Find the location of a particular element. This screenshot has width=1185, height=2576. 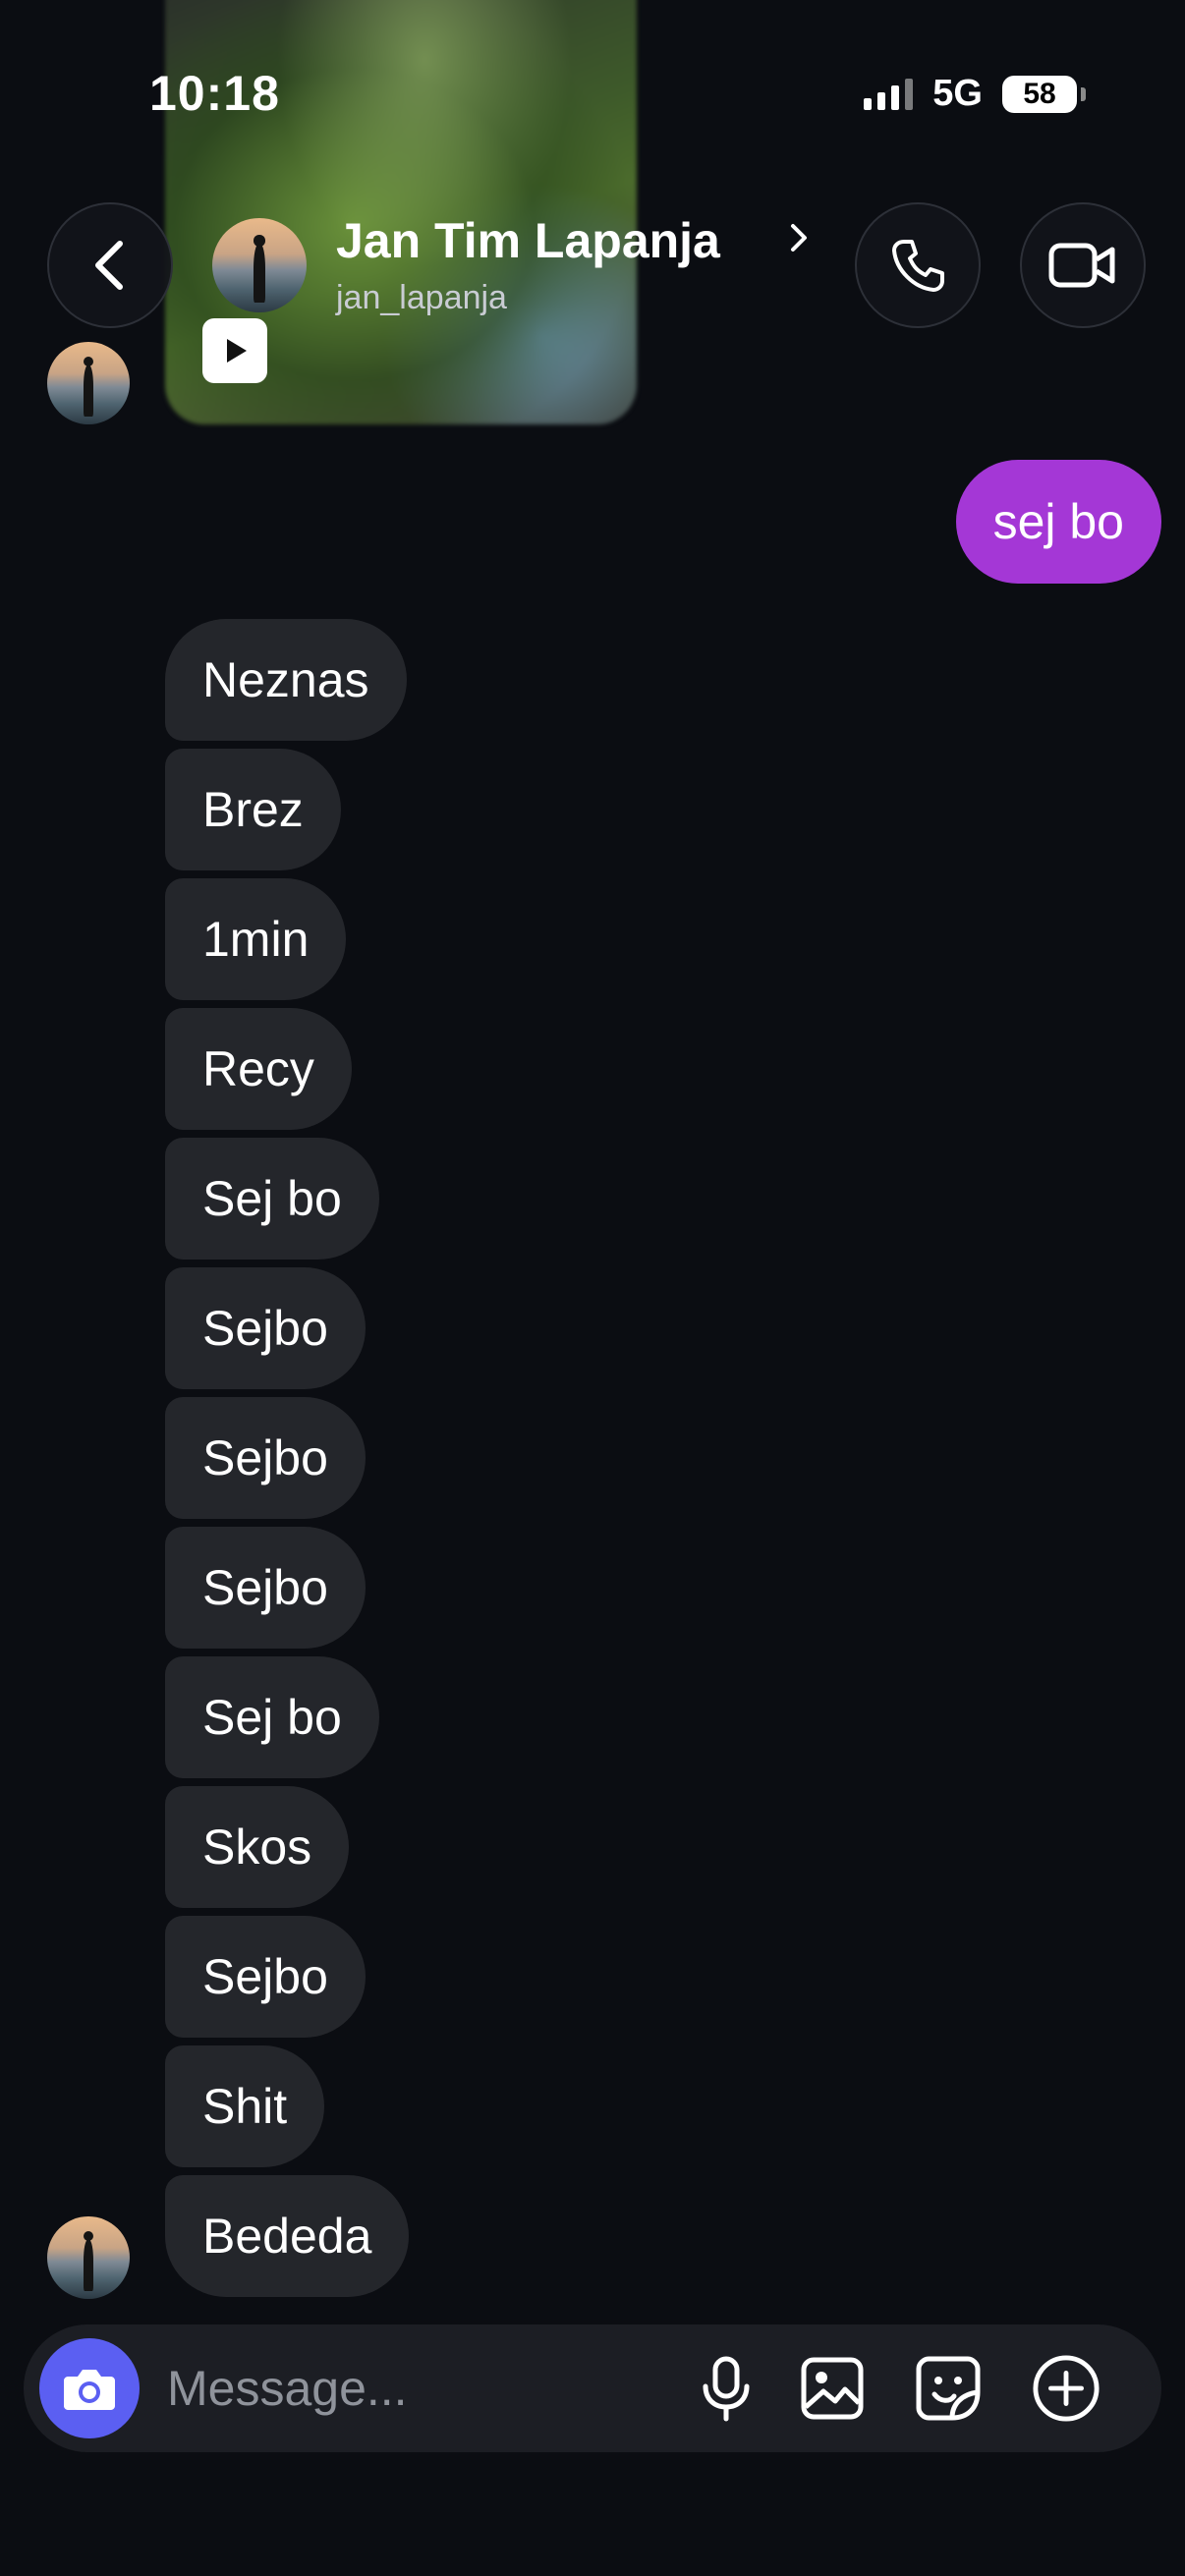

microphone-icon is located at coordinates (726, 2388).